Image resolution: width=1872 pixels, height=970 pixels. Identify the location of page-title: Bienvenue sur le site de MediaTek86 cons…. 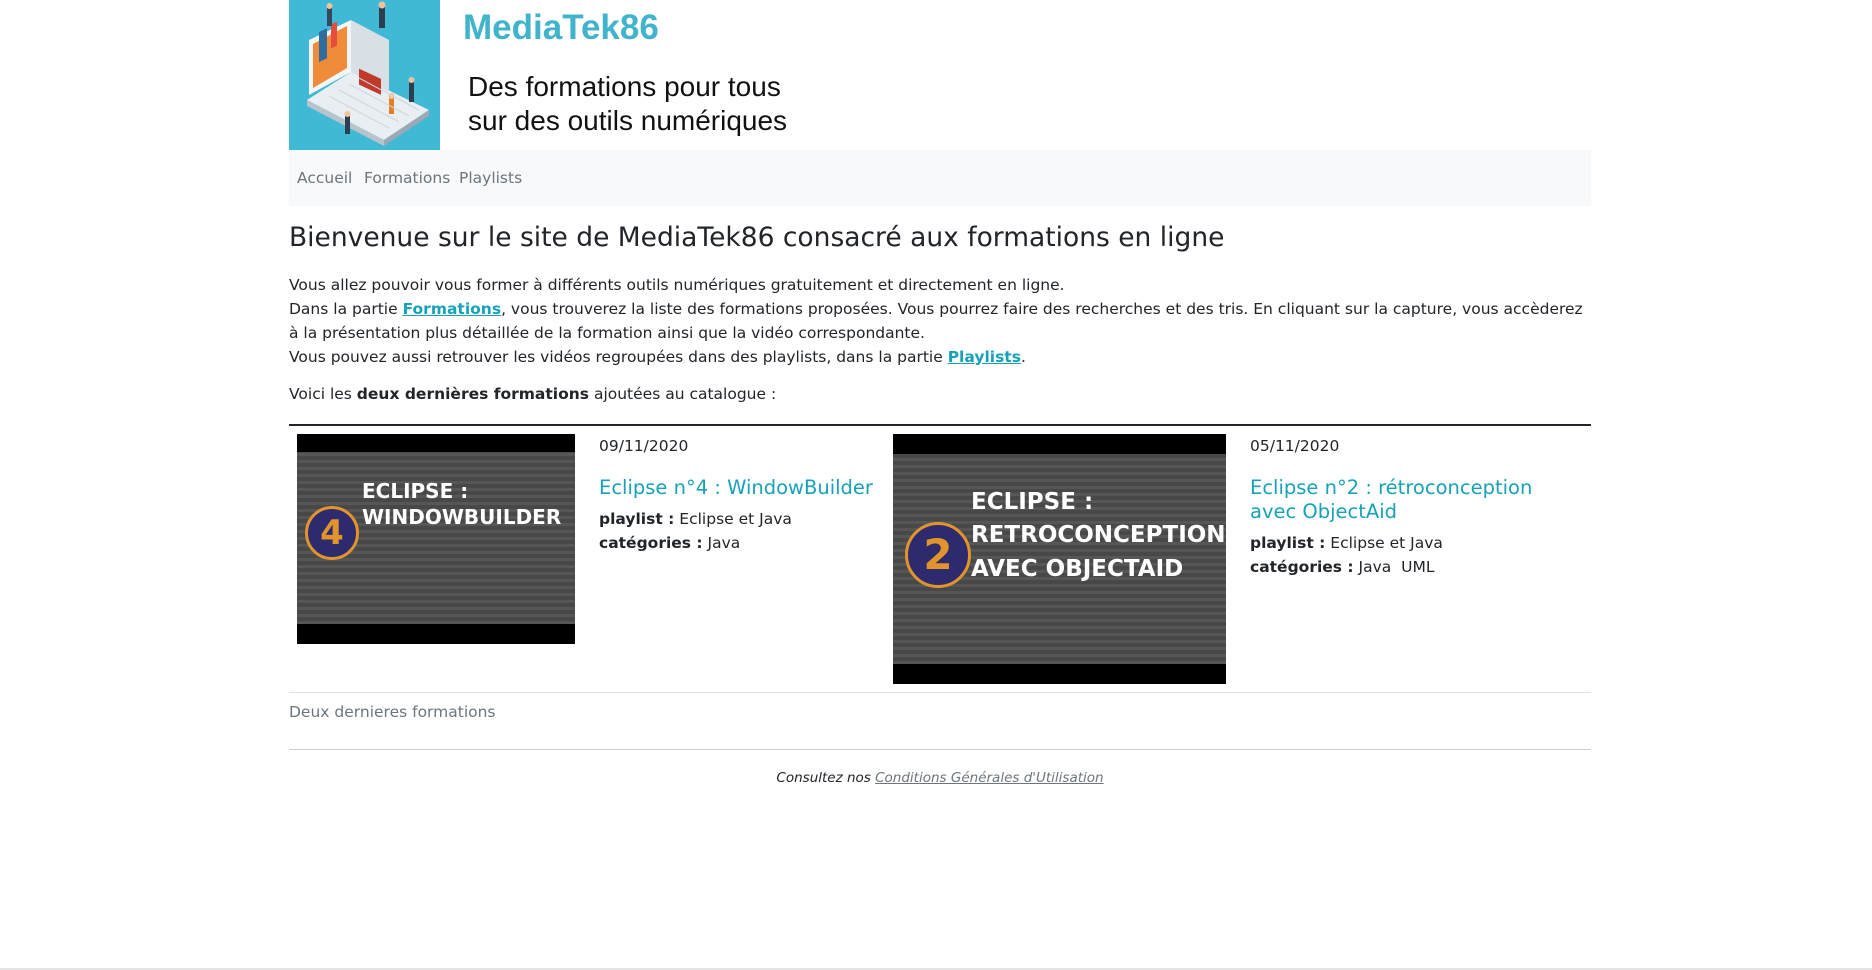
(757, 237).